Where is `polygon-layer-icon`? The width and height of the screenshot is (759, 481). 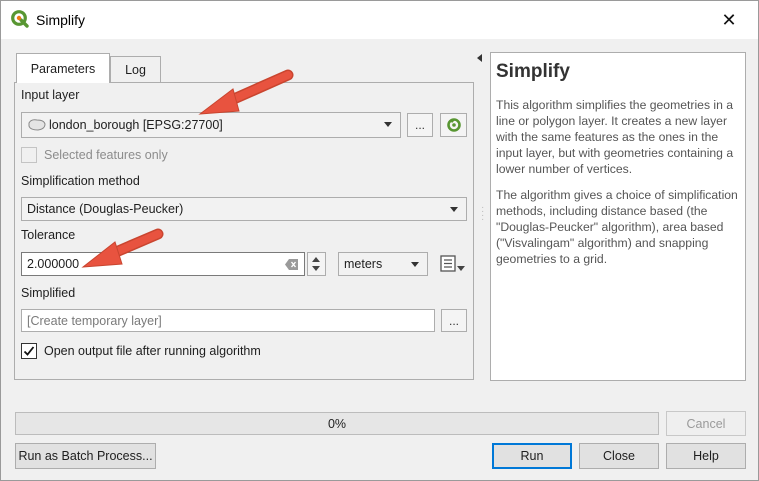 polygon-layer-icon is located at coordinates (37, 125).